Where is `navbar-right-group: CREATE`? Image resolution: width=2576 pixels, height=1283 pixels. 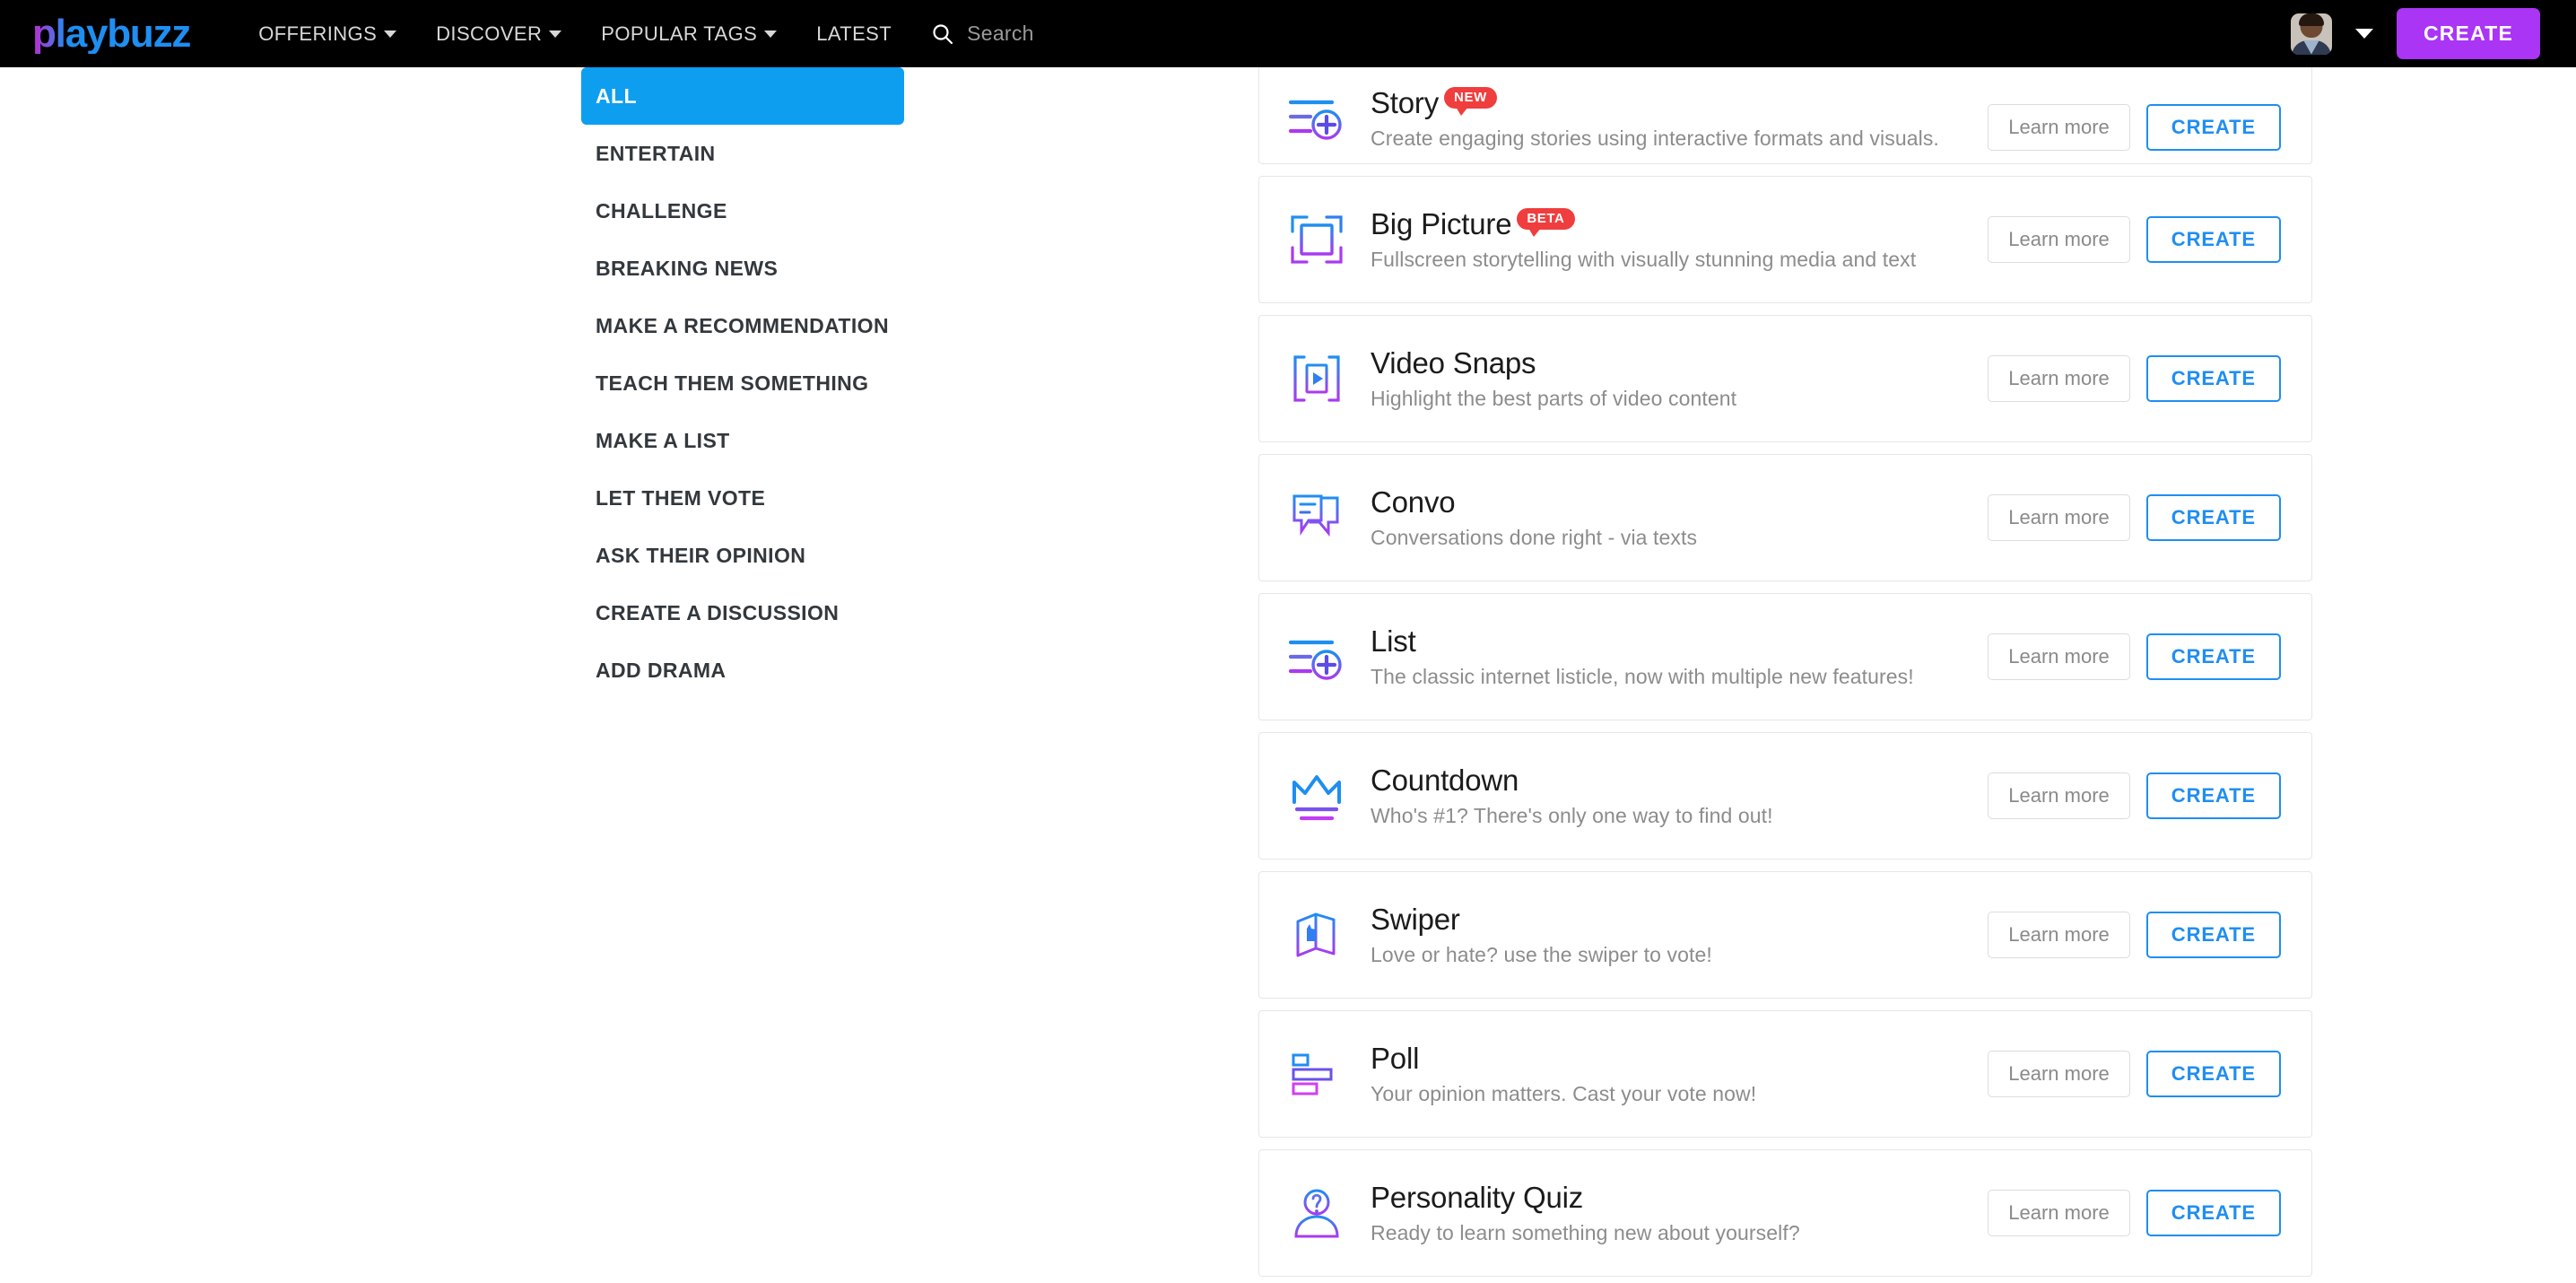 navbar-right-group: CREATE is located at coordinates (2415, 33).